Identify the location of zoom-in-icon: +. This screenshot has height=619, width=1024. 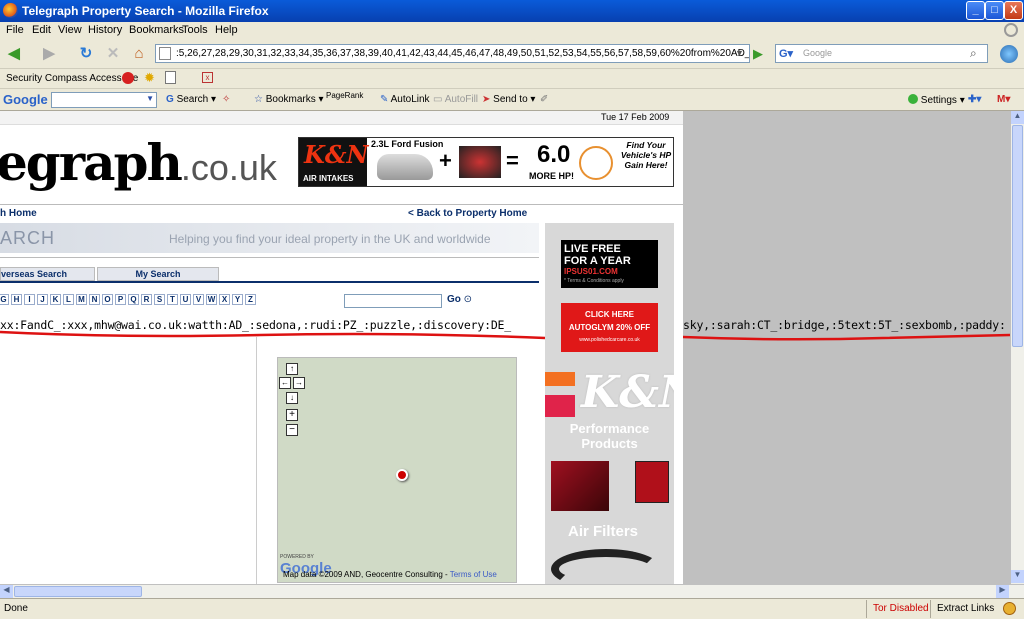
(292, 415).